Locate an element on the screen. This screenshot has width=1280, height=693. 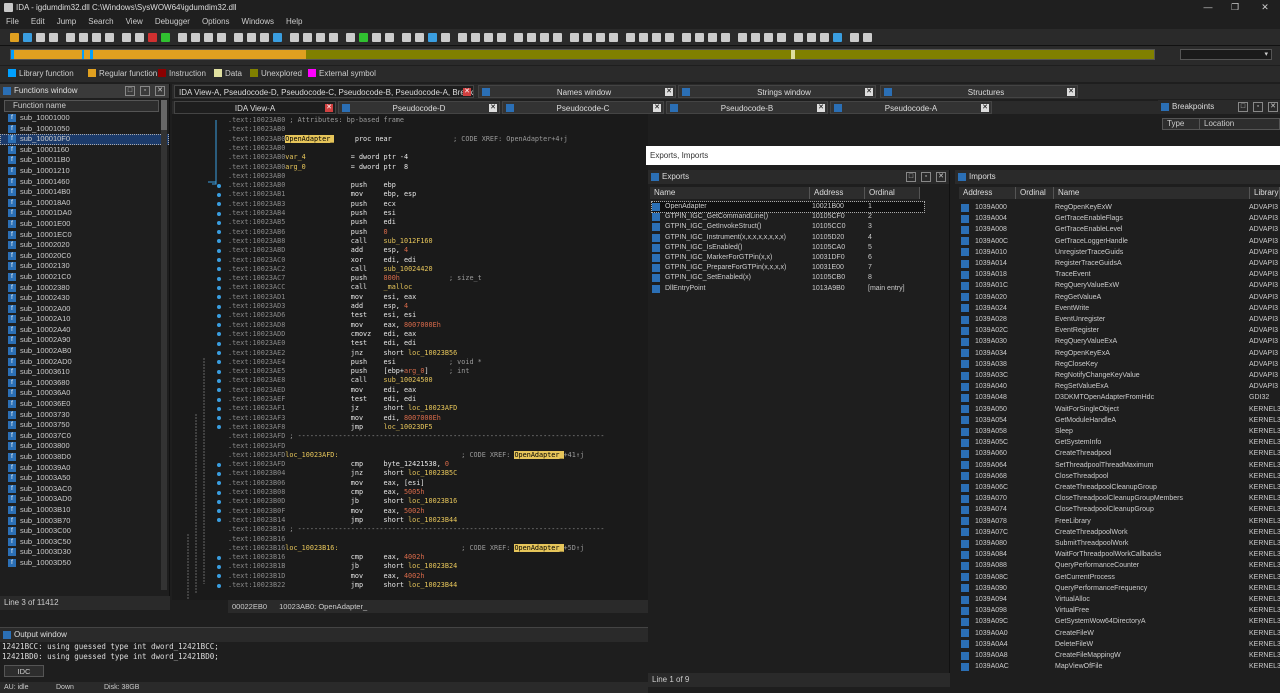
imports-name-column: Name is located at coordinates (1152, 193).